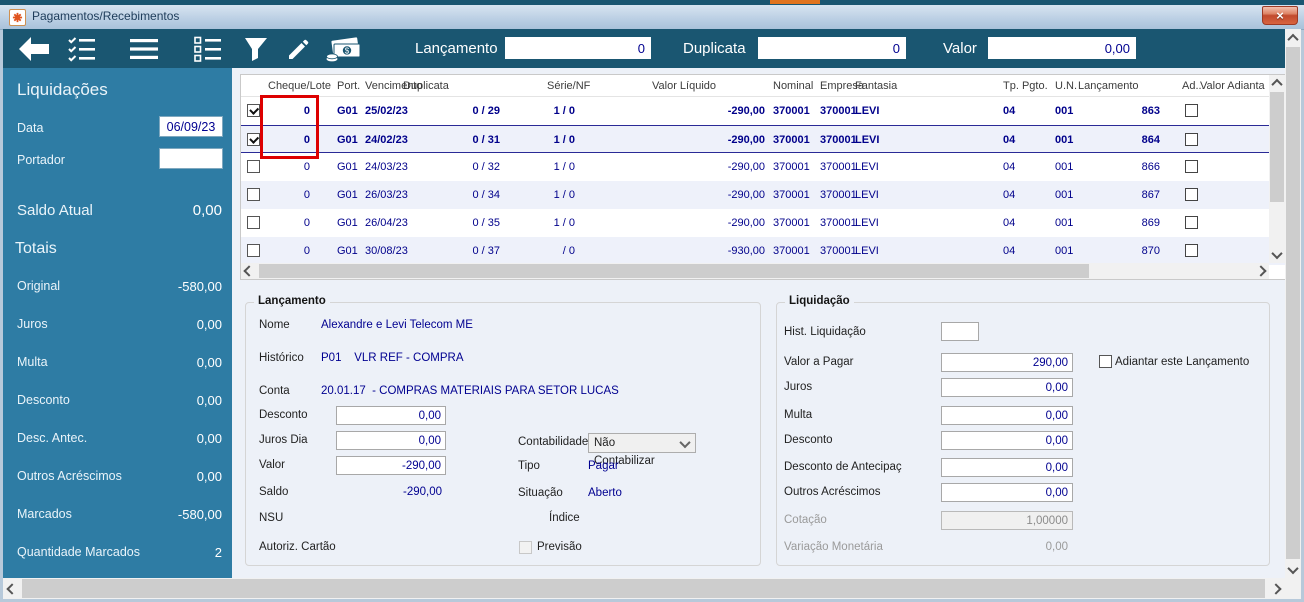 The width and height of the screenshot is (1304, 602). What do you see at coordinates (1293, 37) in the screenshot?
I see `window-scroll-up-button` at bounding box center [1293, 37].